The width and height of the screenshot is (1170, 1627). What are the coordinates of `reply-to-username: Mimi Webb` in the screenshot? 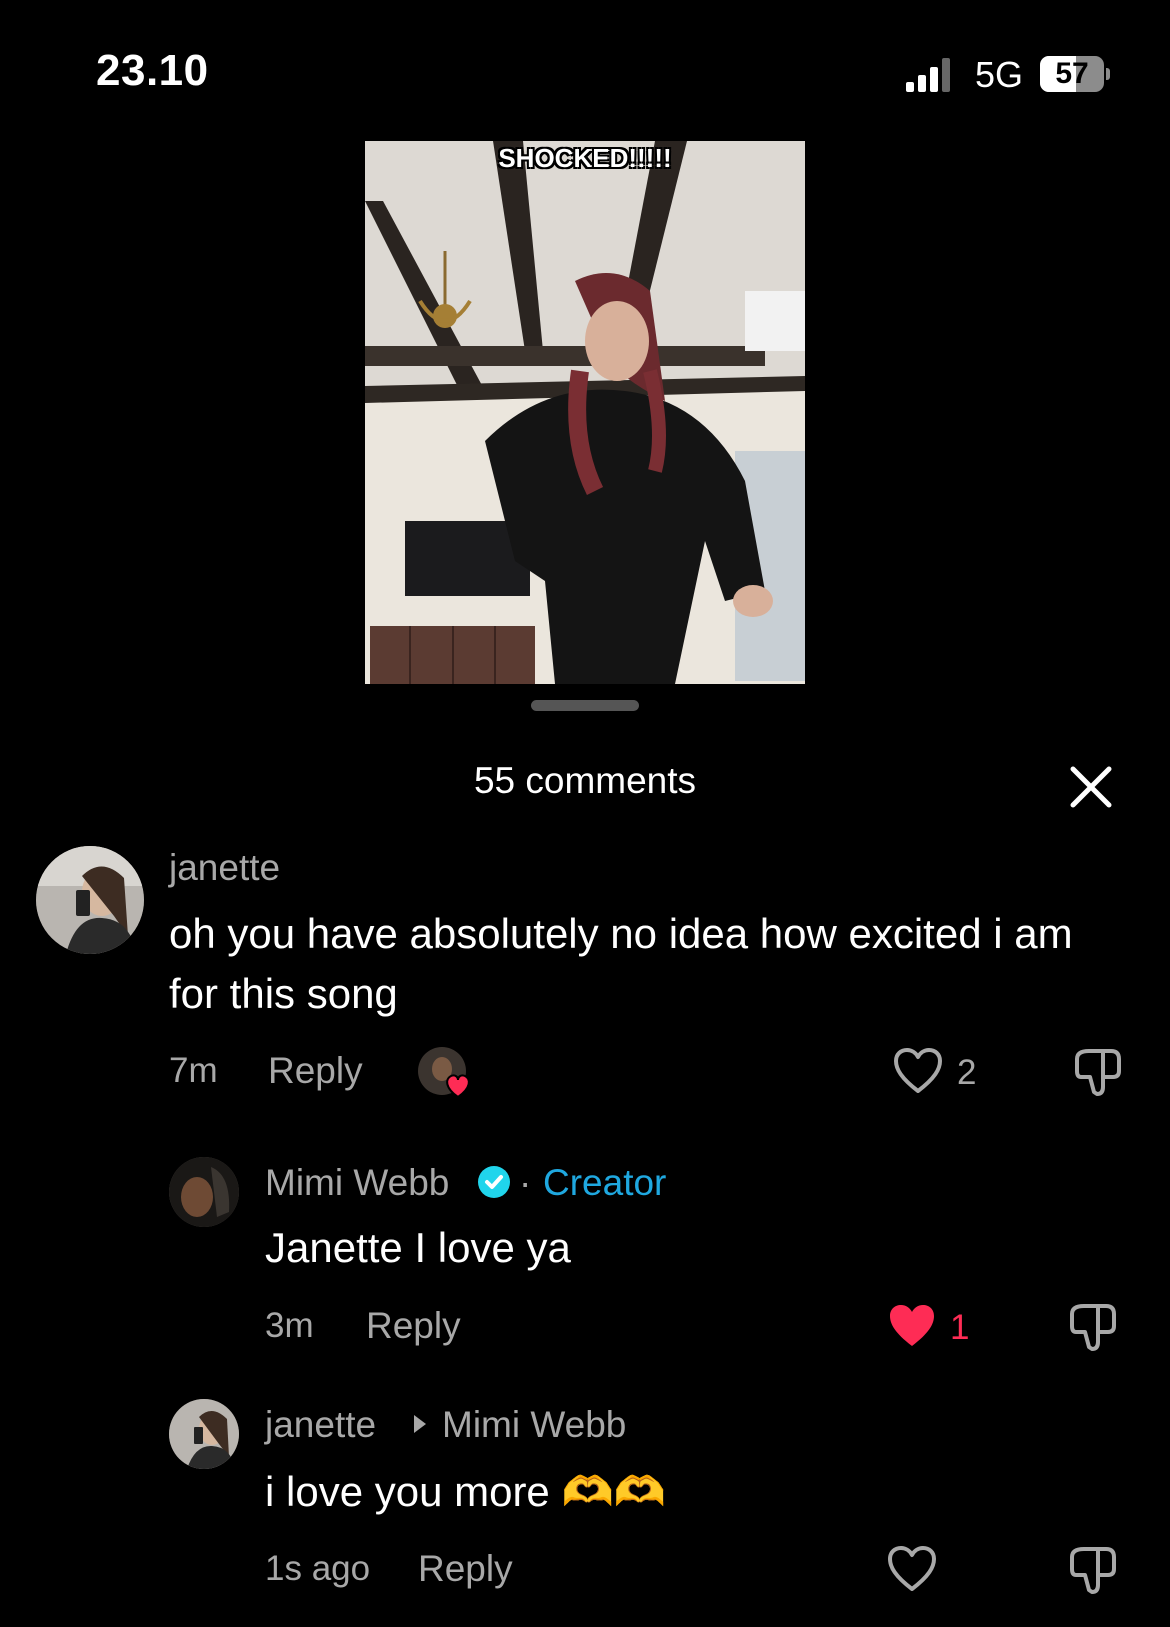 It's located at (534, 1425).